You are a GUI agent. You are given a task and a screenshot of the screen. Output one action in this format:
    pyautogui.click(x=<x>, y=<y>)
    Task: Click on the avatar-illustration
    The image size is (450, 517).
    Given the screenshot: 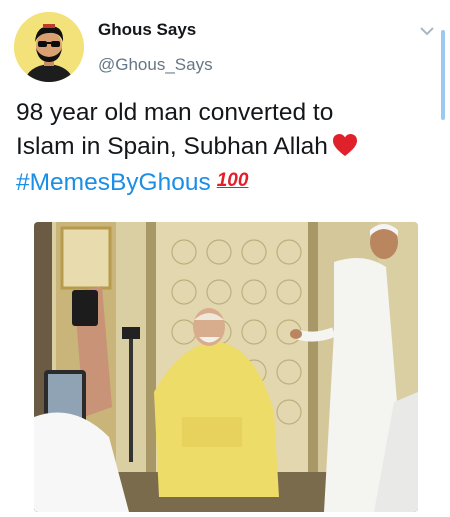 What is the action you would take?
    pyautogui.click(x=49, y=47)
    